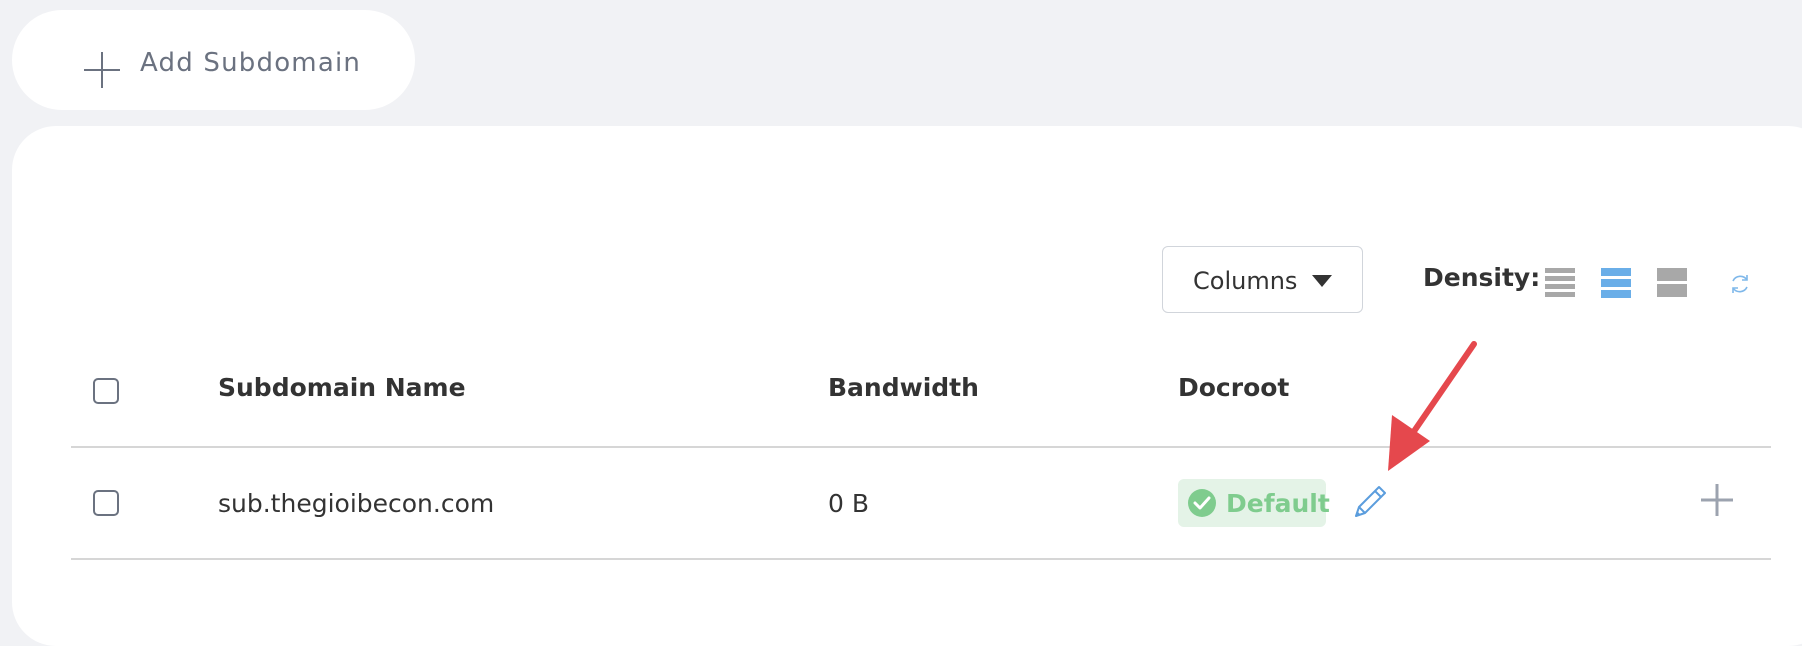 The width and height of the screenshot is (1802, 646). Describe the element at coordinates (1482, 277) in the screenshot. I see `density-label: Density:` at that location.